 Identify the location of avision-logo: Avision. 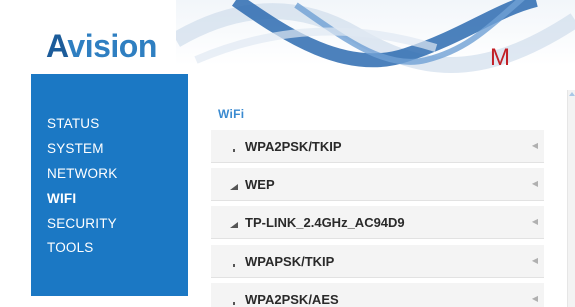
(101, 46).